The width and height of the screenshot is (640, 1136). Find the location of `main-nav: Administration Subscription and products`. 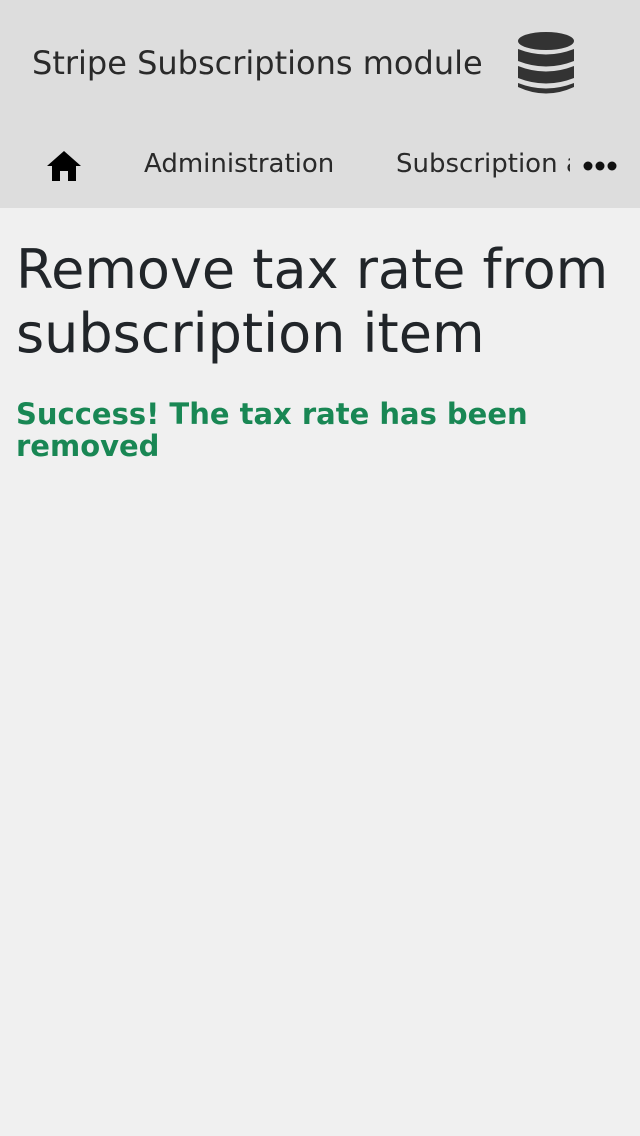

main-nav: Administration Subscription and products is located at coordinates (320, 167).